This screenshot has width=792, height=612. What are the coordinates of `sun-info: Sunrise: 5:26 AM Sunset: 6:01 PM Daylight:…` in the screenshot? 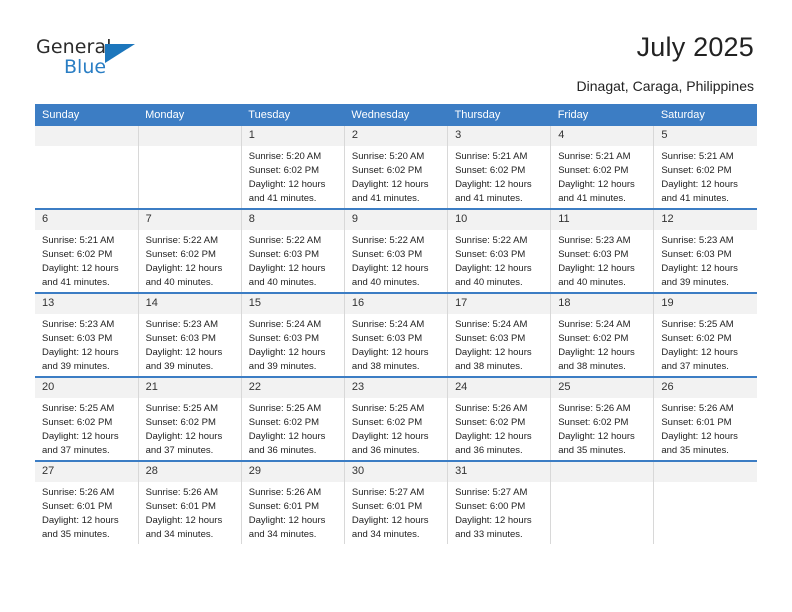 It's located at (293, 512).